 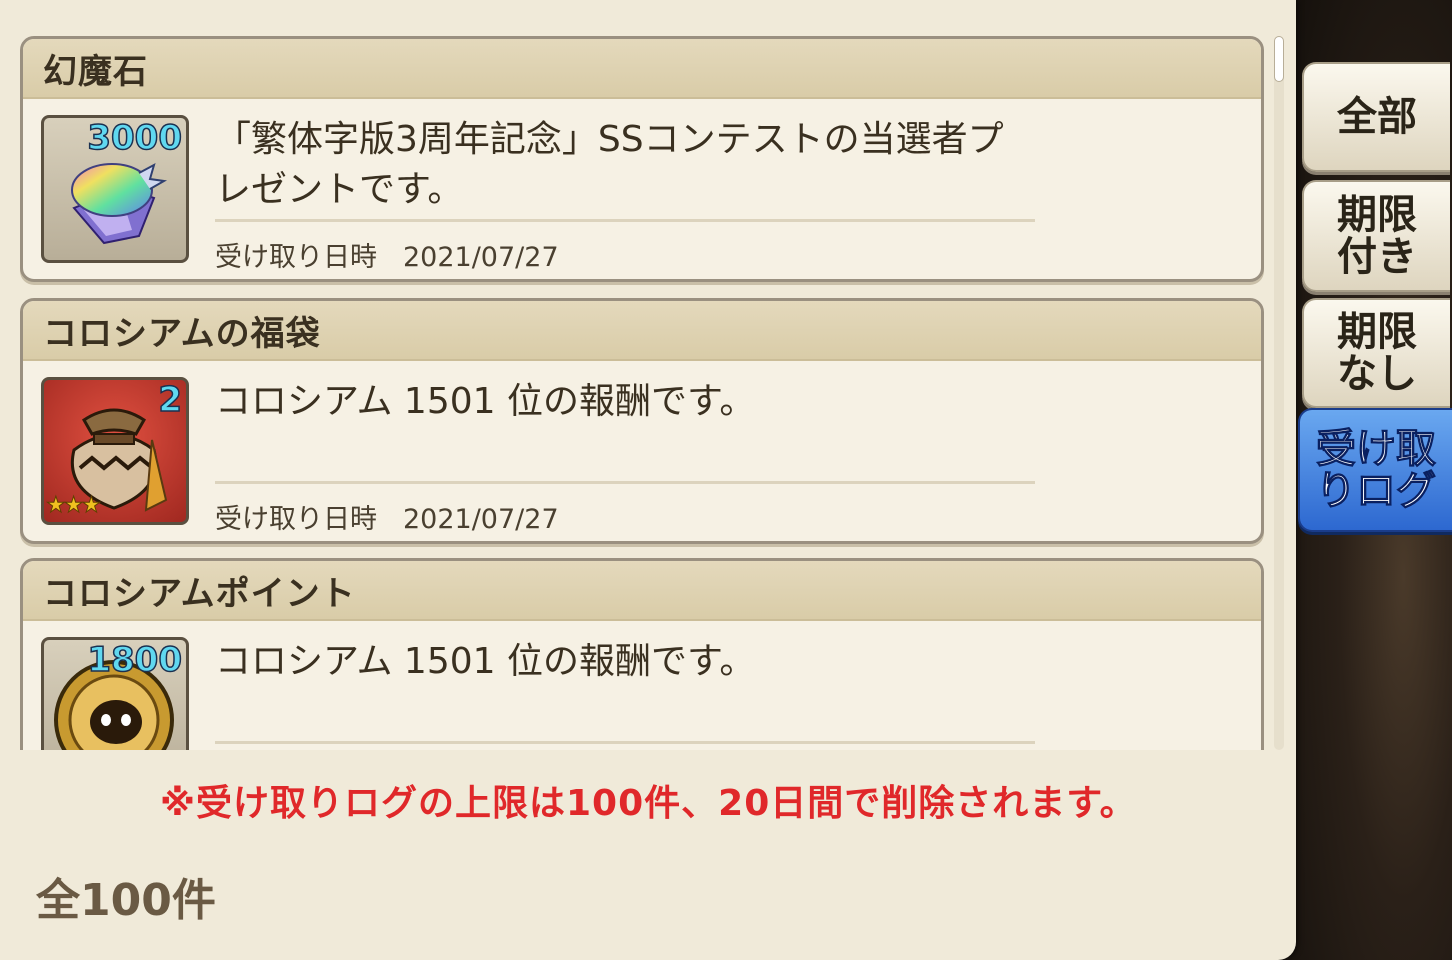 What do you see at coordinates (642, 591) in the screenshot?
I see `item-header: コロシアムポイント` at bounding box center [642, 591].